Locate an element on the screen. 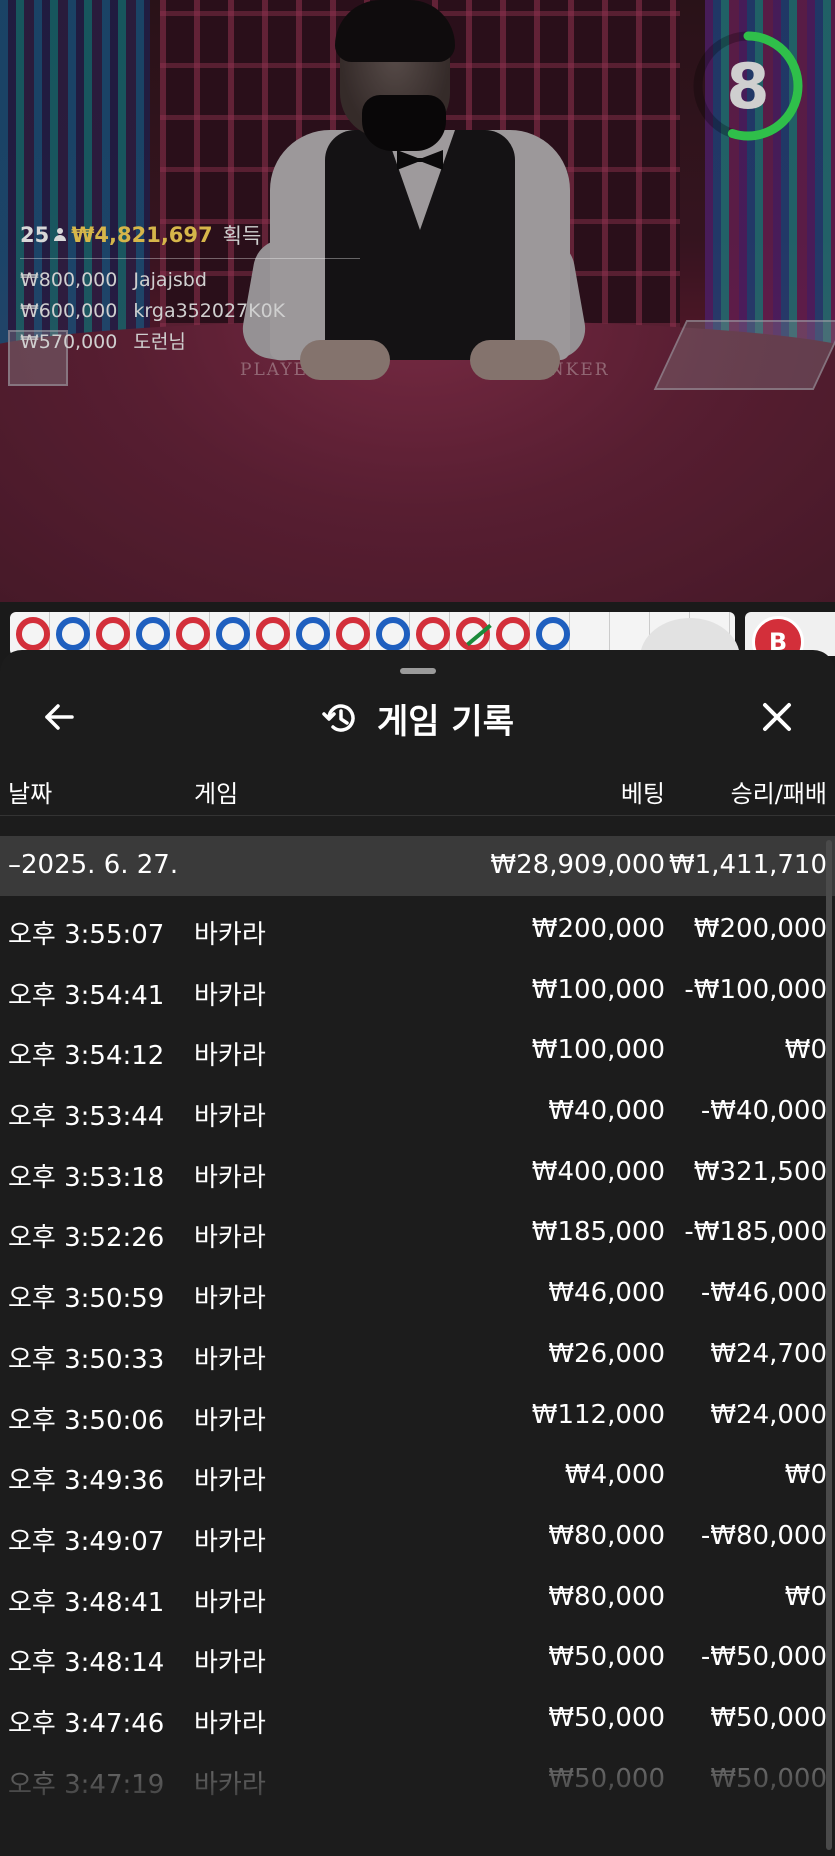 The image size is (835, 1856). row-bet: ₩40,000 is located at coordinates (606, 1111).